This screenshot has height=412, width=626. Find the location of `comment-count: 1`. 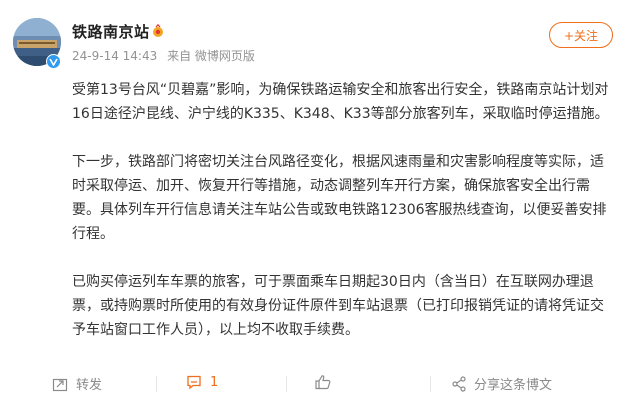

comment-count: 1 is located at coordinates (214, 382).